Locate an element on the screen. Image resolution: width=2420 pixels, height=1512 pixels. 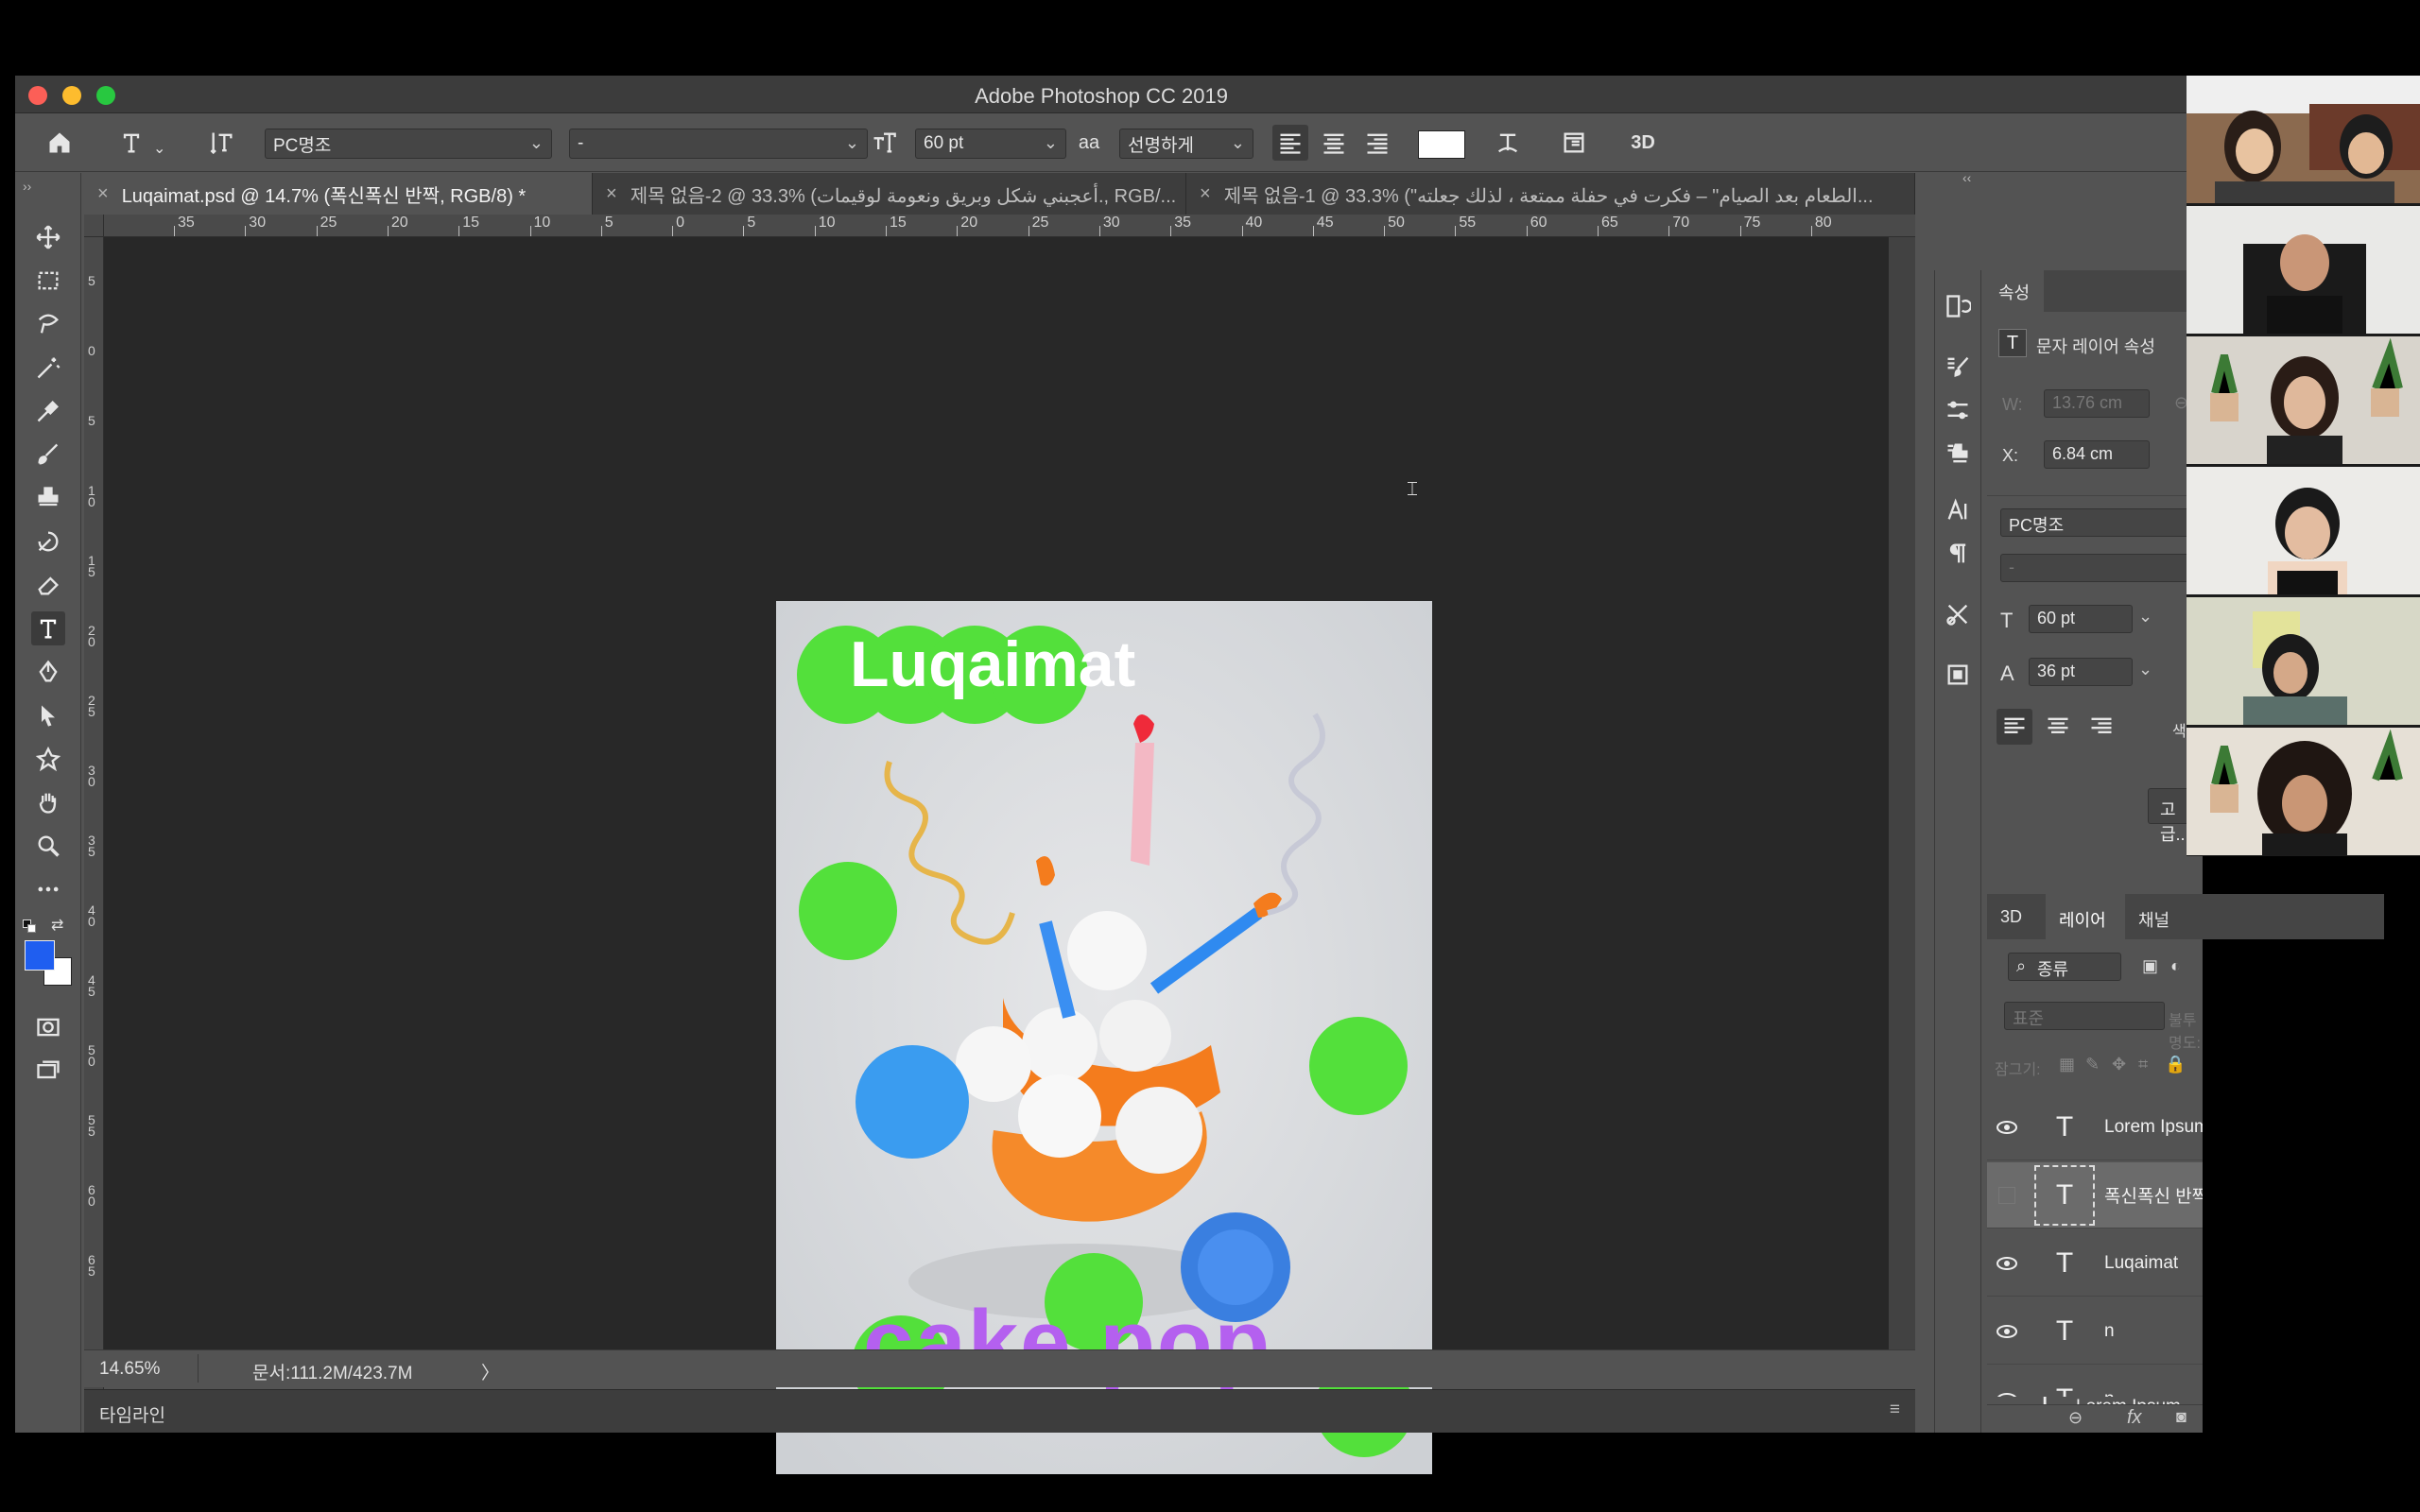
font-style-field: - is located at coordinates (2101, 568).